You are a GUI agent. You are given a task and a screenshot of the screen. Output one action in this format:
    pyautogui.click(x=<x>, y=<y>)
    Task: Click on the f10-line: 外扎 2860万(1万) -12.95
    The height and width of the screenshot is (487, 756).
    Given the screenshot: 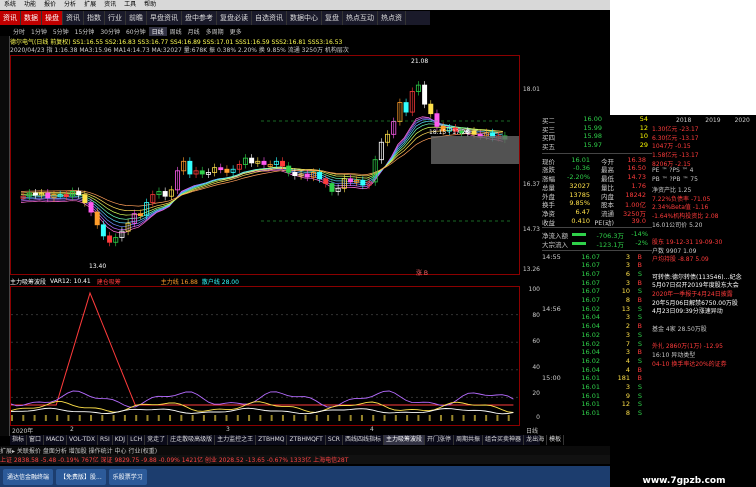 What is the action you would take?
    pyautogui.click(x=687, y=346)
    